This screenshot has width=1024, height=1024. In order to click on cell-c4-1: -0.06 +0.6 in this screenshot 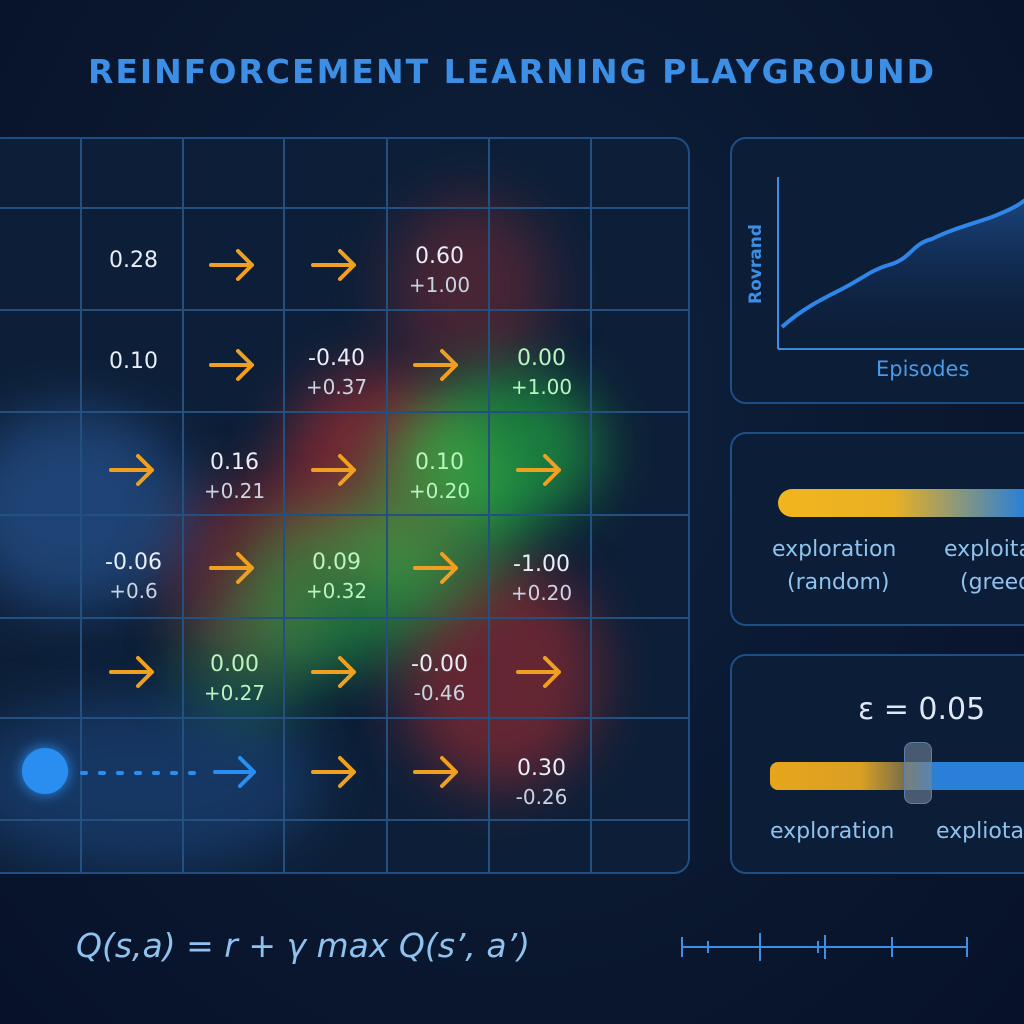, I will do `click(133, 577)`.